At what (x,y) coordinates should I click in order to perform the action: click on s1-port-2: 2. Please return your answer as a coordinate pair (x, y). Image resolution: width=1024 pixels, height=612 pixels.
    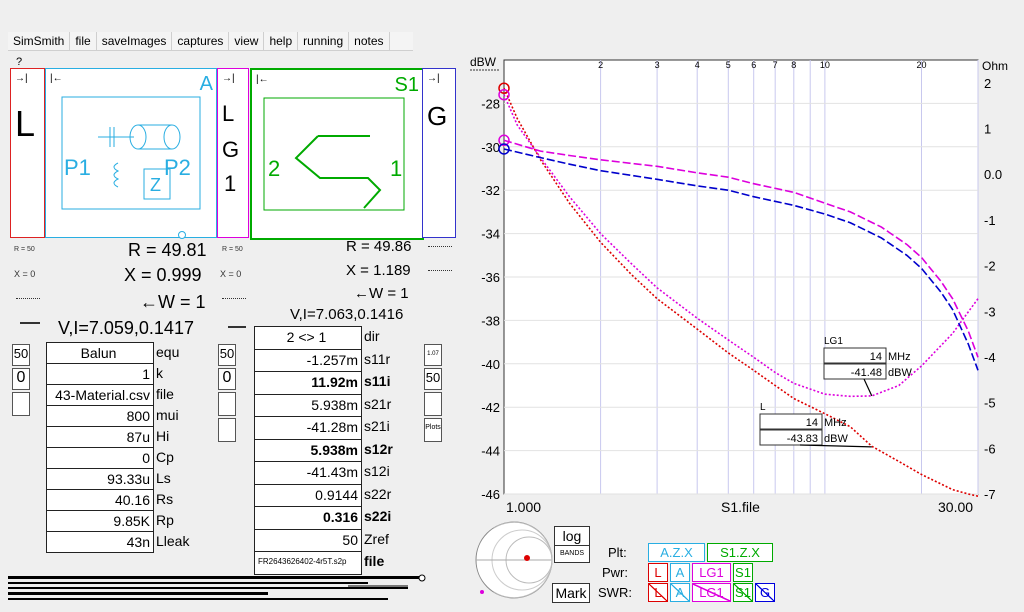
    Looking at the image, I should click on (274, 168).